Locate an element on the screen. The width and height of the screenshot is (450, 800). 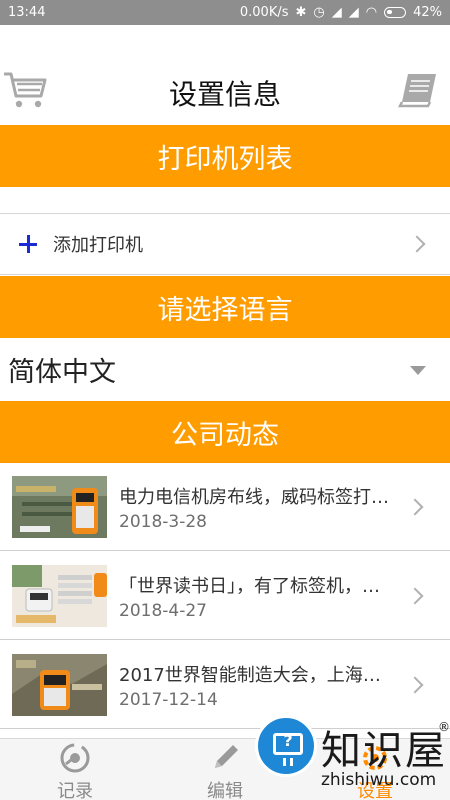
watermark-brand: 知识屋 is located at coordinates (384, 751).